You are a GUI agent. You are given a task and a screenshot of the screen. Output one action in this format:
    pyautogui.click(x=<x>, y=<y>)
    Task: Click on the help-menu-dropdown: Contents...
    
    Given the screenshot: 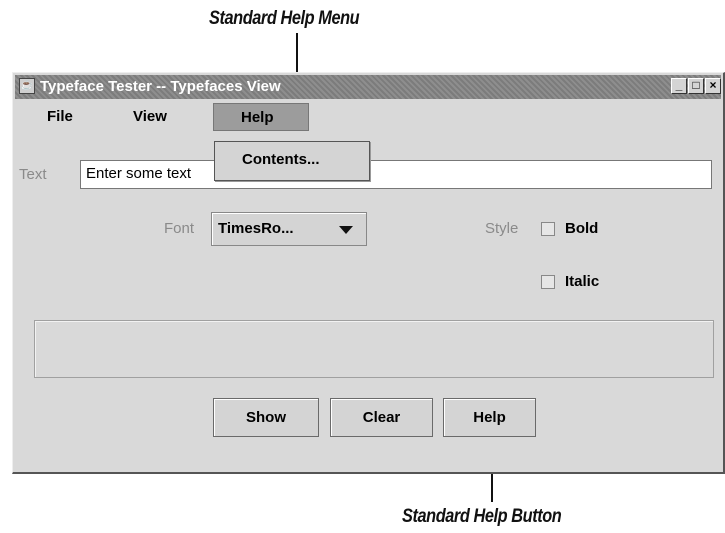 What is the action you would take?
    pyautogui.click(x=292, y=161)
    